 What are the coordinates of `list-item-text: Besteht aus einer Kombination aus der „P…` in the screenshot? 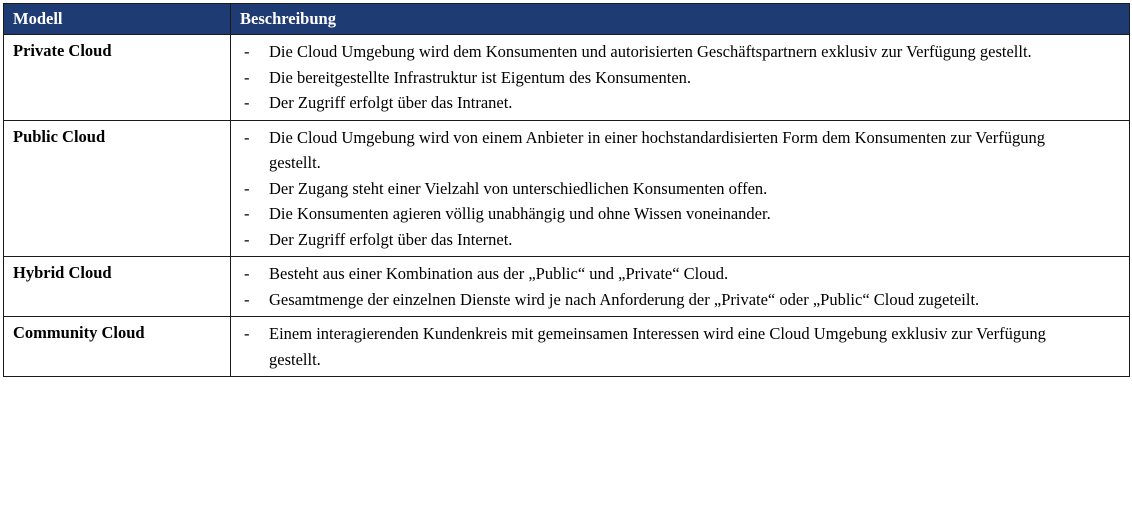 It's located at (499, 273).